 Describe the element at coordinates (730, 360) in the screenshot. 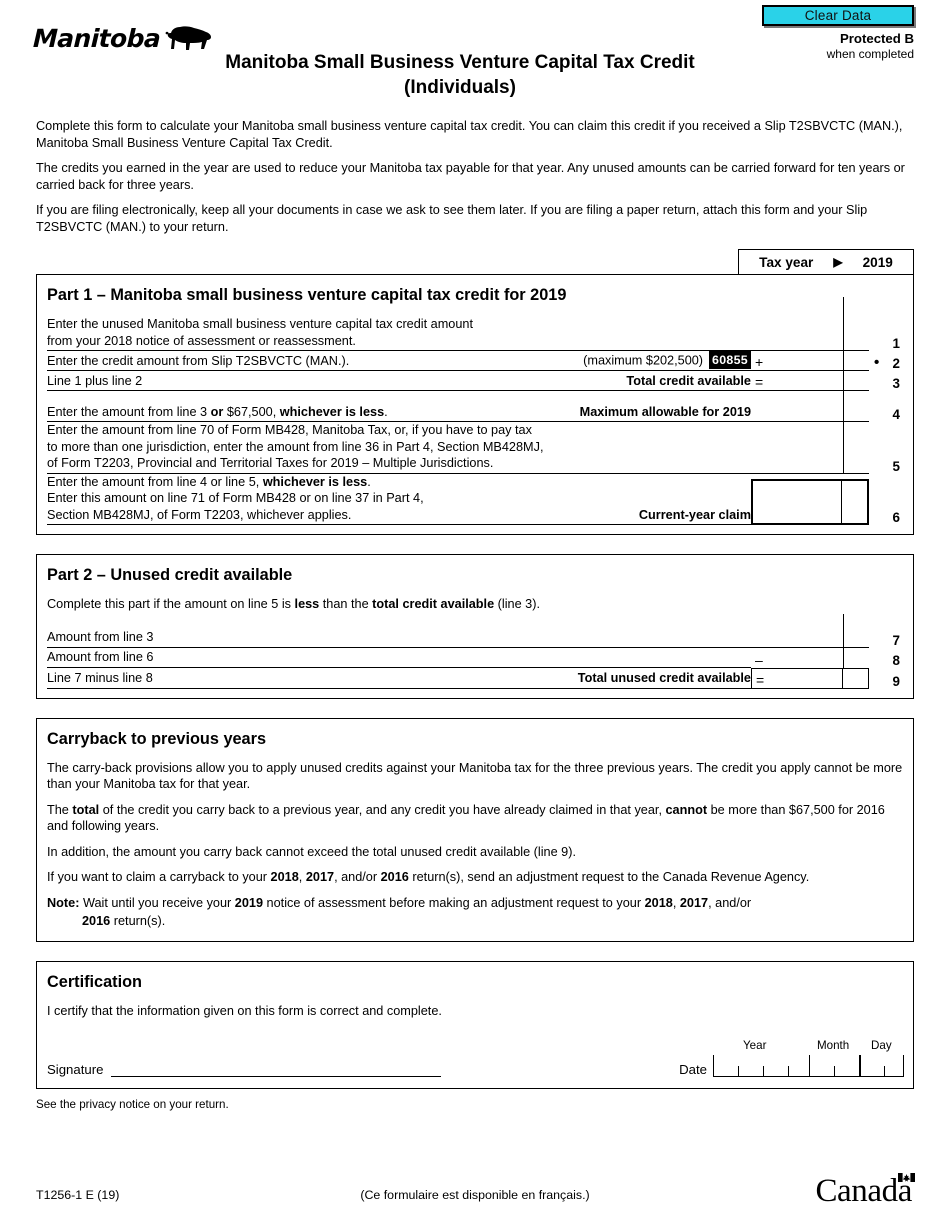

I see `line-2-field-code: 60855` at that location.